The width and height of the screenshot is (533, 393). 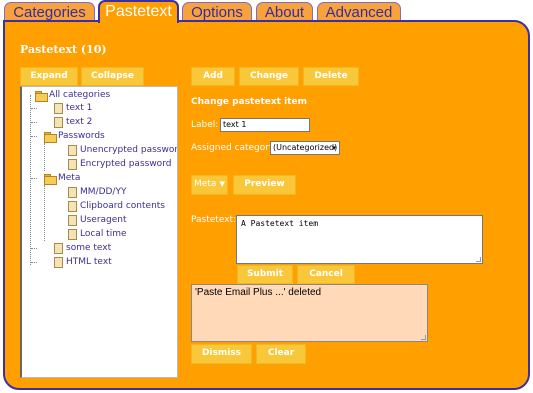 What do you see at coordinates (326, 274) in the screenshot?
I see `cancel-button: Cancel` at bounding box center [326, 274].